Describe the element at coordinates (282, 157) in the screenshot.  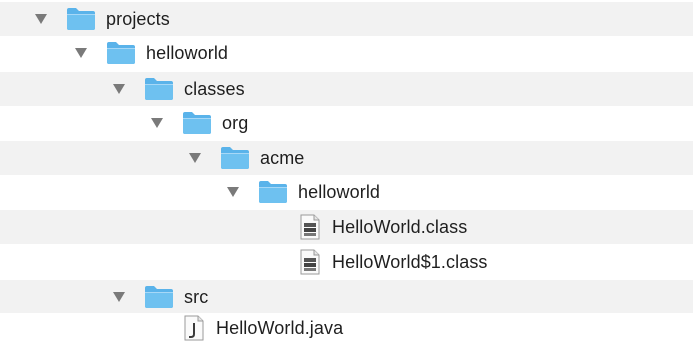
I see `tree-item-label: acme` at that location.